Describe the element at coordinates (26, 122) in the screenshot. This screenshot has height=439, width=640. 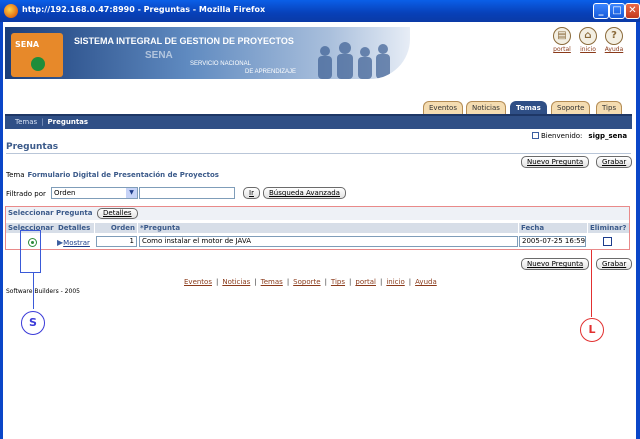
I see `breadcrumb-temas-link: Temas` at that location.